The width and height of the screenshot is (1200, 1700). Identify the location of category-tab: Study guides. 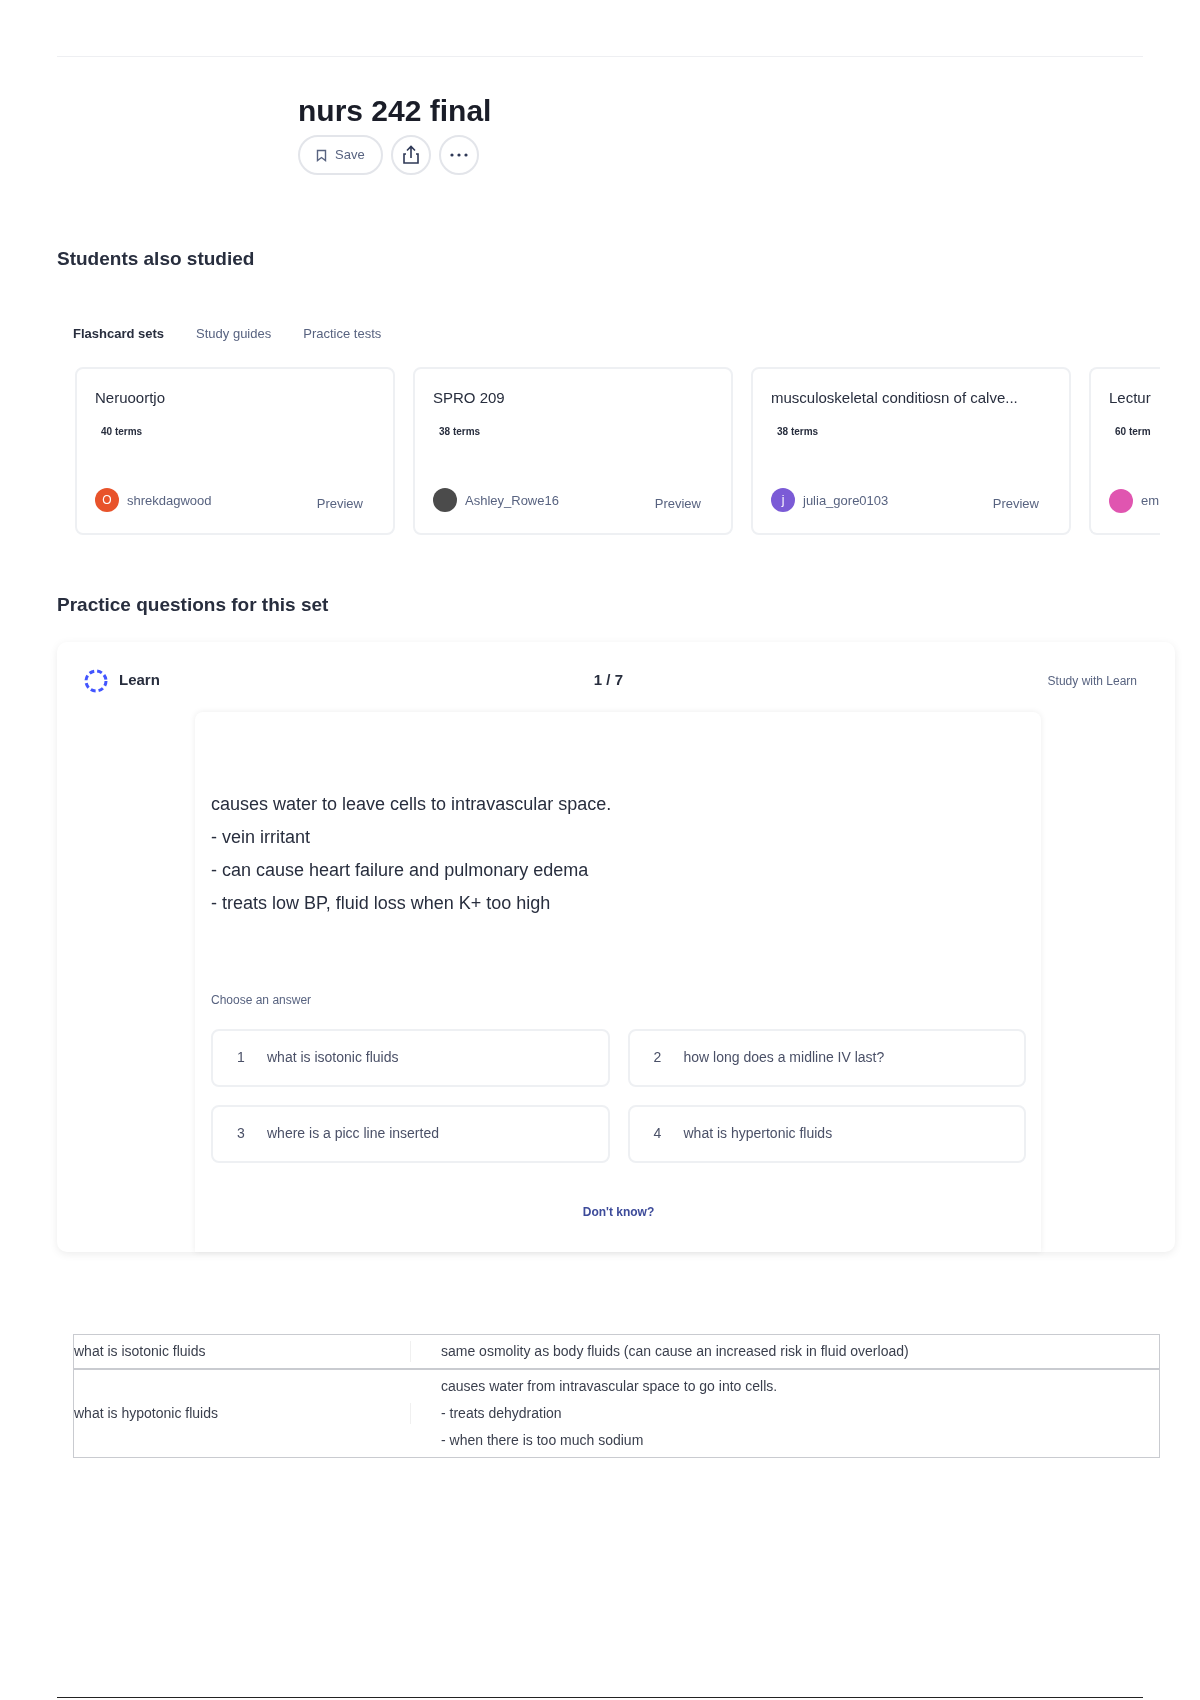
(234, 333).